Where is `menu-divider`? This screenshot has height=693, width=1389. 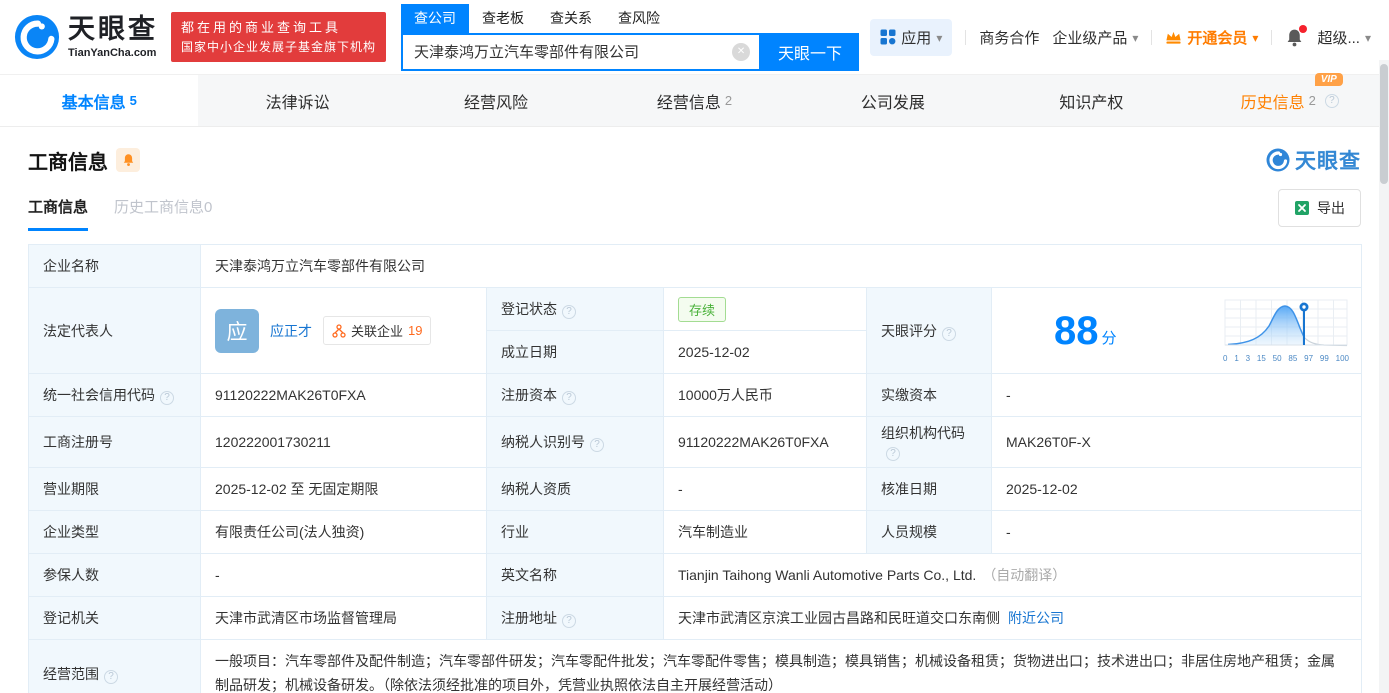
menu-divider is located at coordinates (1152, 37).